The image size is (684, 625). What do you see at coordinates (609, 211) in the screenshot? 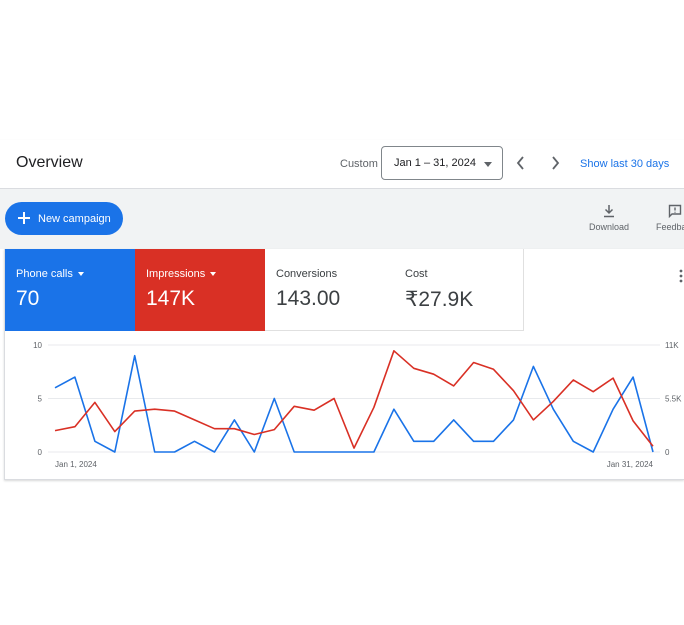
I see `download-icon` at bounding box center [609, 211].